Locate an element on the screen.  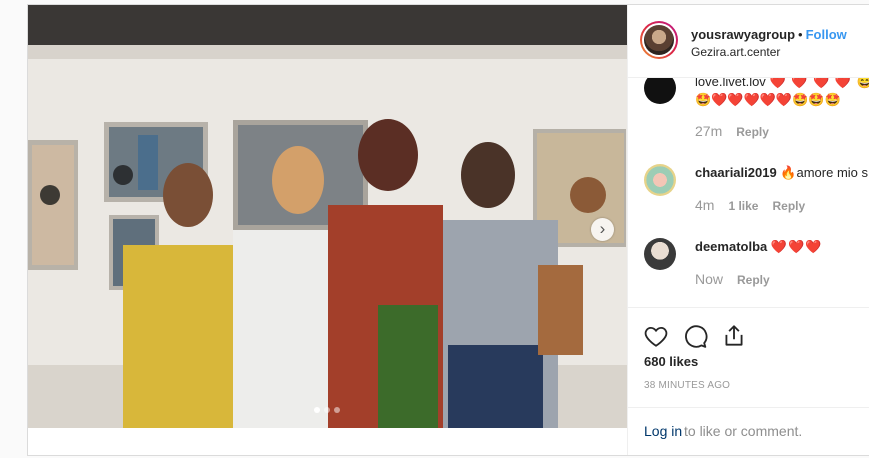
login-prompt: Log in to like or comment. is located at coordinates (748, 431).